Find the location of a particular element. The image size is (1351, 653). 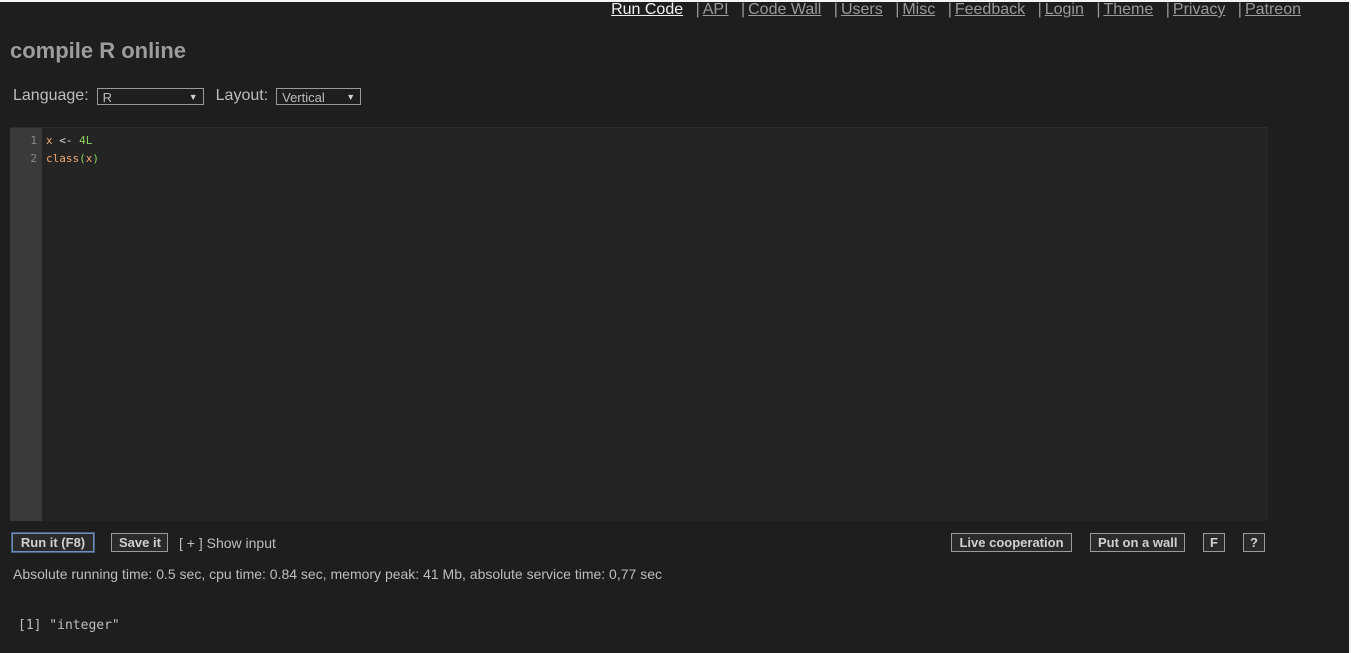

nav-feedback: Feedback is located at coordinates (990, 9).